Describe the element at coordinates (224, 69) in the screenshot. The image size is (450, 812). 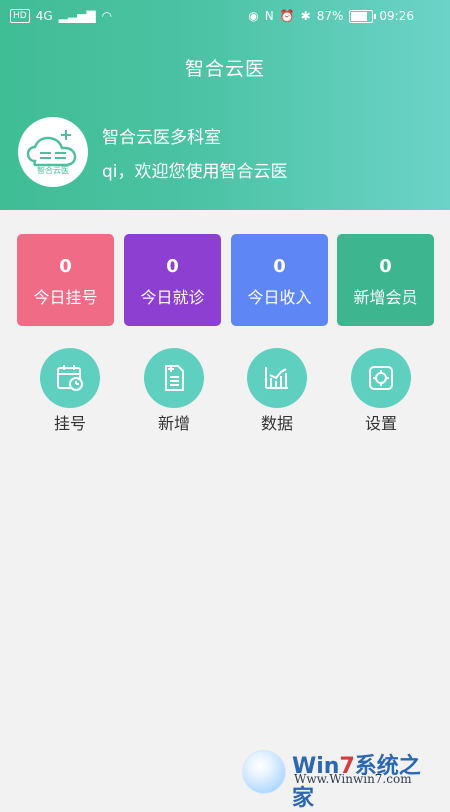
I see `page-title: 智合云医` at that location.